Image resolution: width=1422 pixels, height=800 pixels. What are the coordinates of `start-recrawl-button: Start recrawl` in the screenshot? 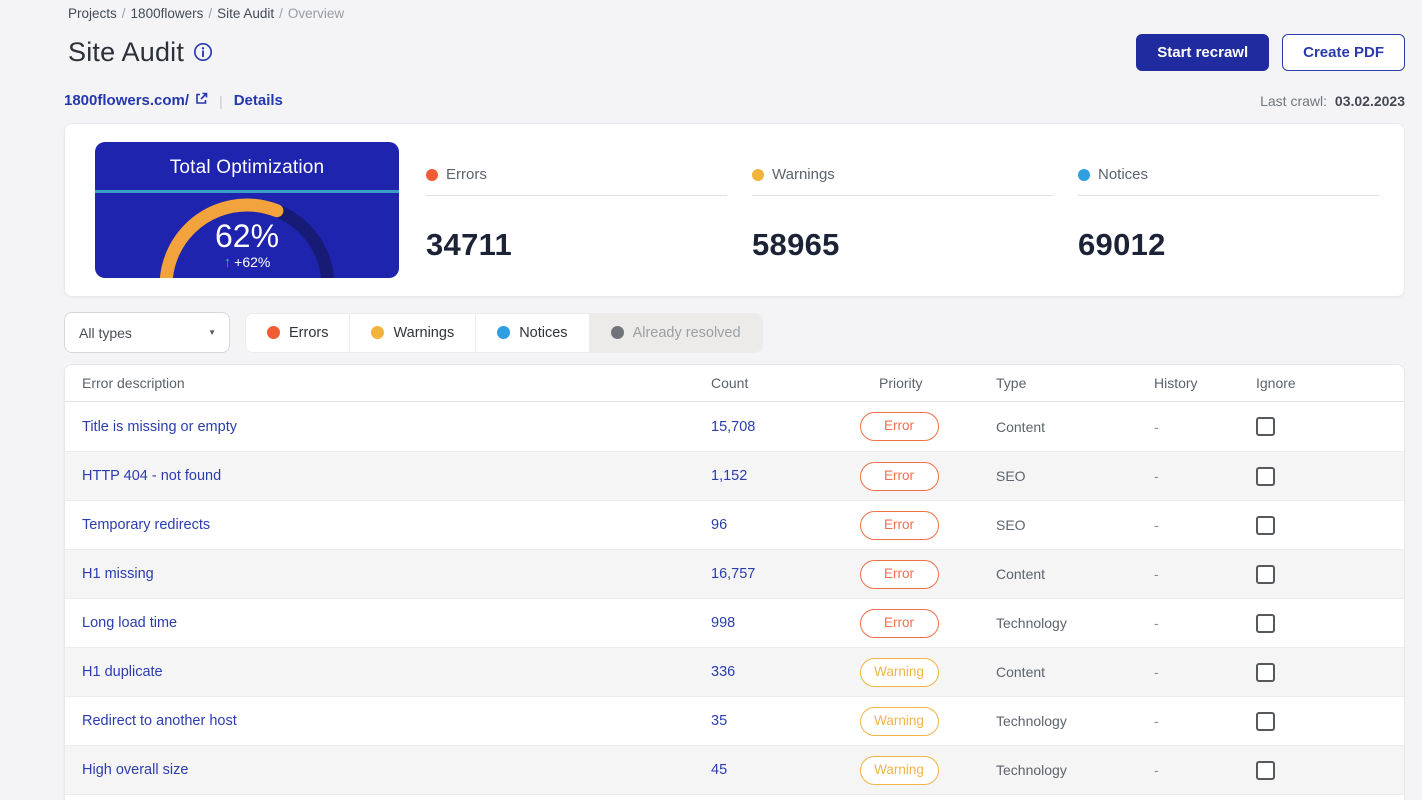 It's located at (1203, 52).